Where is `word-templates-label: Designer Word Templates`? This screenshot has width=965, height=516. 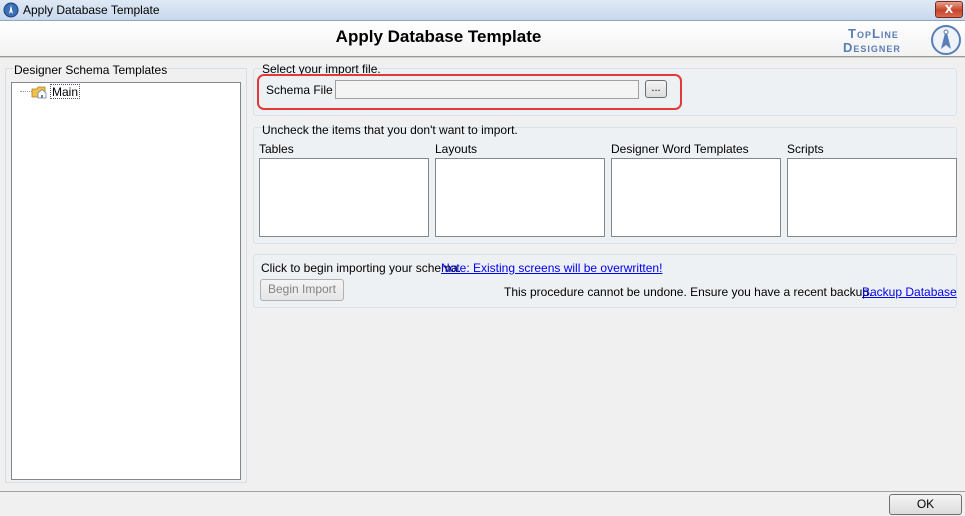
word-templates-label: Designer Word Templates is located at coordinates (680, 149).